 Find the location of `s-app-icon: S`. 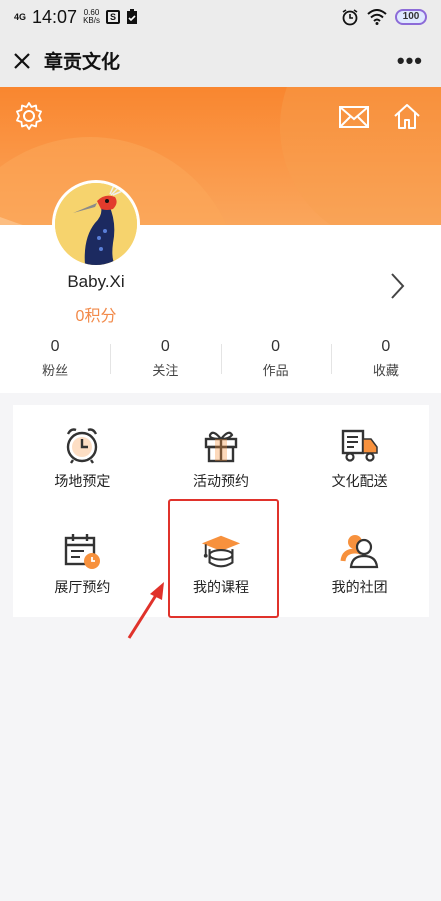

s-app-icon: S is located at coordinates (112, 17).